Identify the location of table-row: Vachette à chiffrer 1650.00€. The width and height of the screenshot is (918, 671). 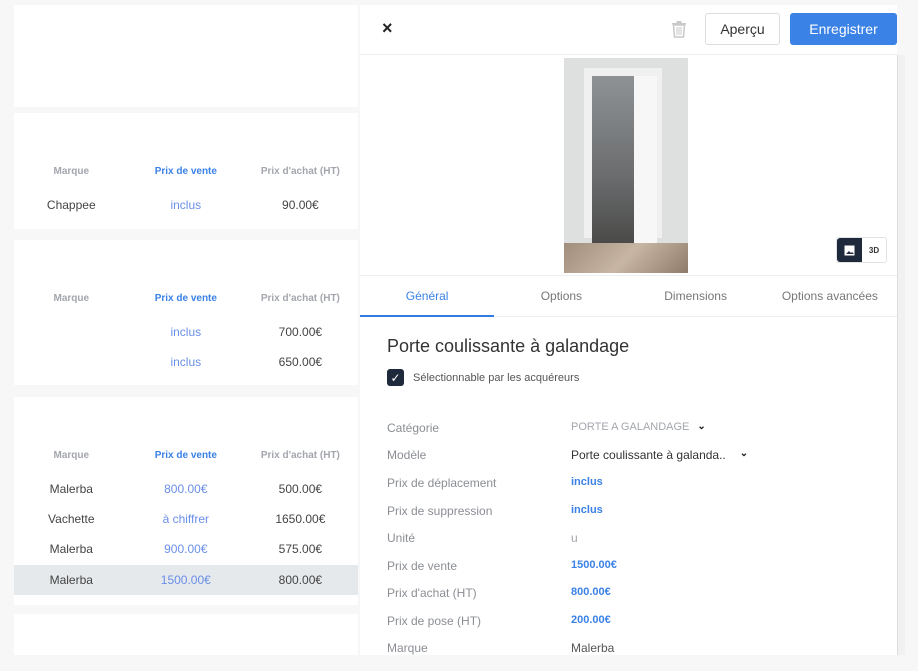
(186, 519).